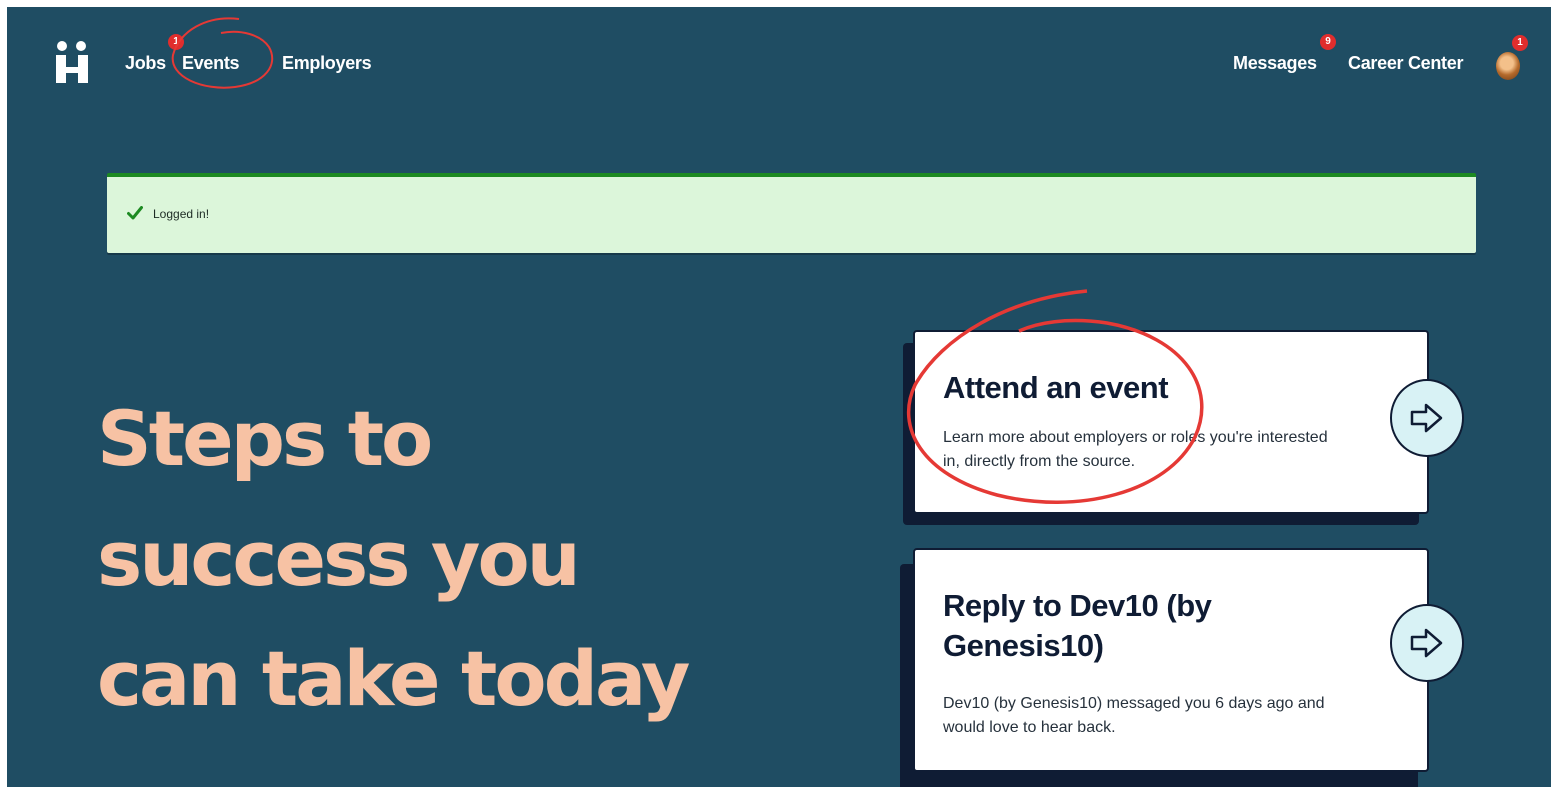 This screenshot has height=787, width=1551. What do you see at coordinates (135, 213) in the screenshot?
I see `check-icon` at bounding box center [135, 213].